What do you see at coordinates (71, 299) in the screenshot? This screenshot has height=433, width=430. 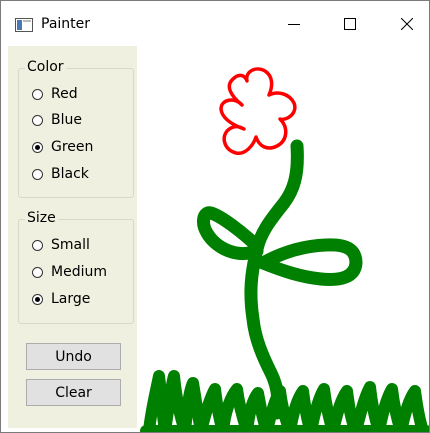 I see `radio-label: Large` at bounding box center [71, 299].